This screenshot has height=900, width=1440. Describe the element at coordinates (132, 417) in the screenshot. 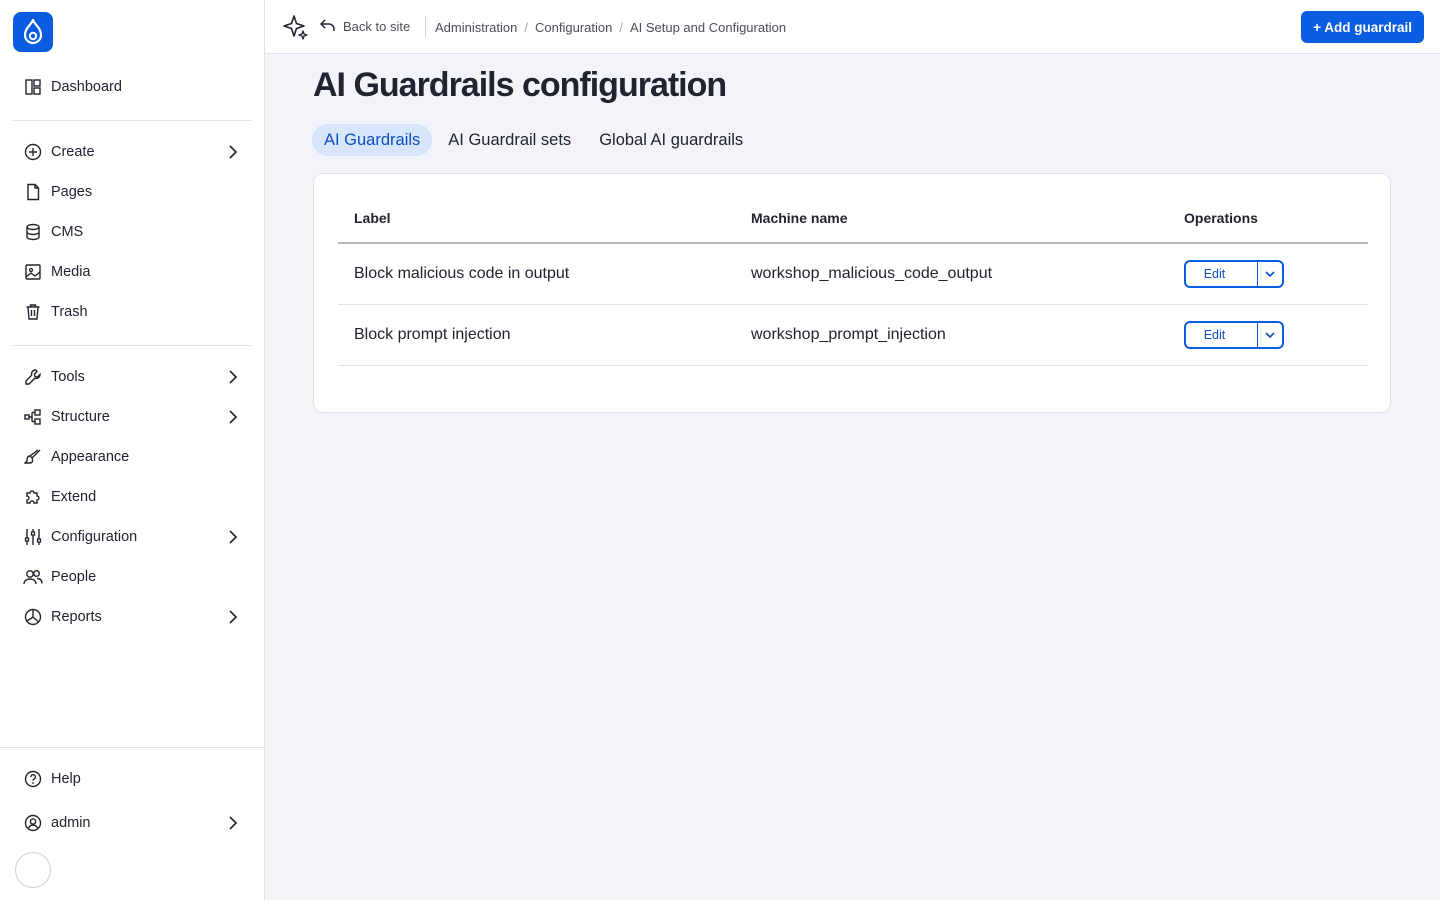

I see `sidebar-item-structure: Structure` at that location.